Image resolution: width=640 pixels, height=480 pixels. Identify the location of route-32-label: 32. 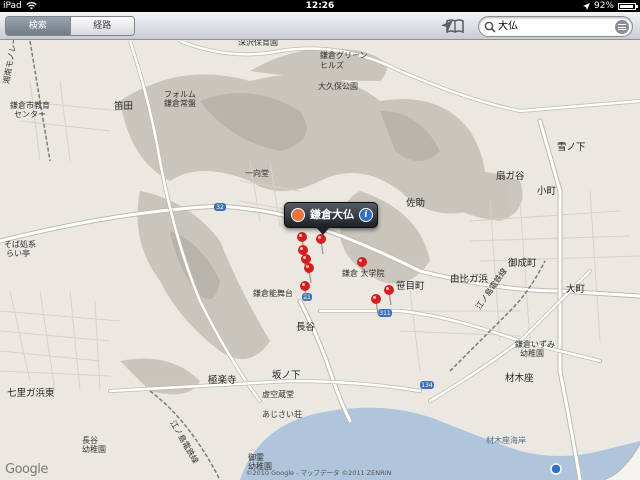
(220, 207).